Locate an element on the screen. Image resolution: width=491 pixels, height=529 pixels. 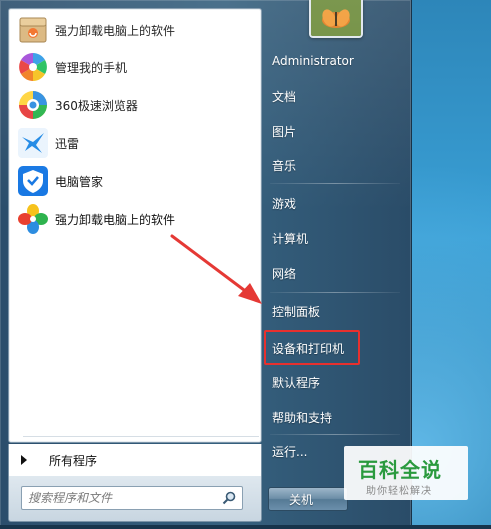
taskbar is located at coordinates (245, 527).